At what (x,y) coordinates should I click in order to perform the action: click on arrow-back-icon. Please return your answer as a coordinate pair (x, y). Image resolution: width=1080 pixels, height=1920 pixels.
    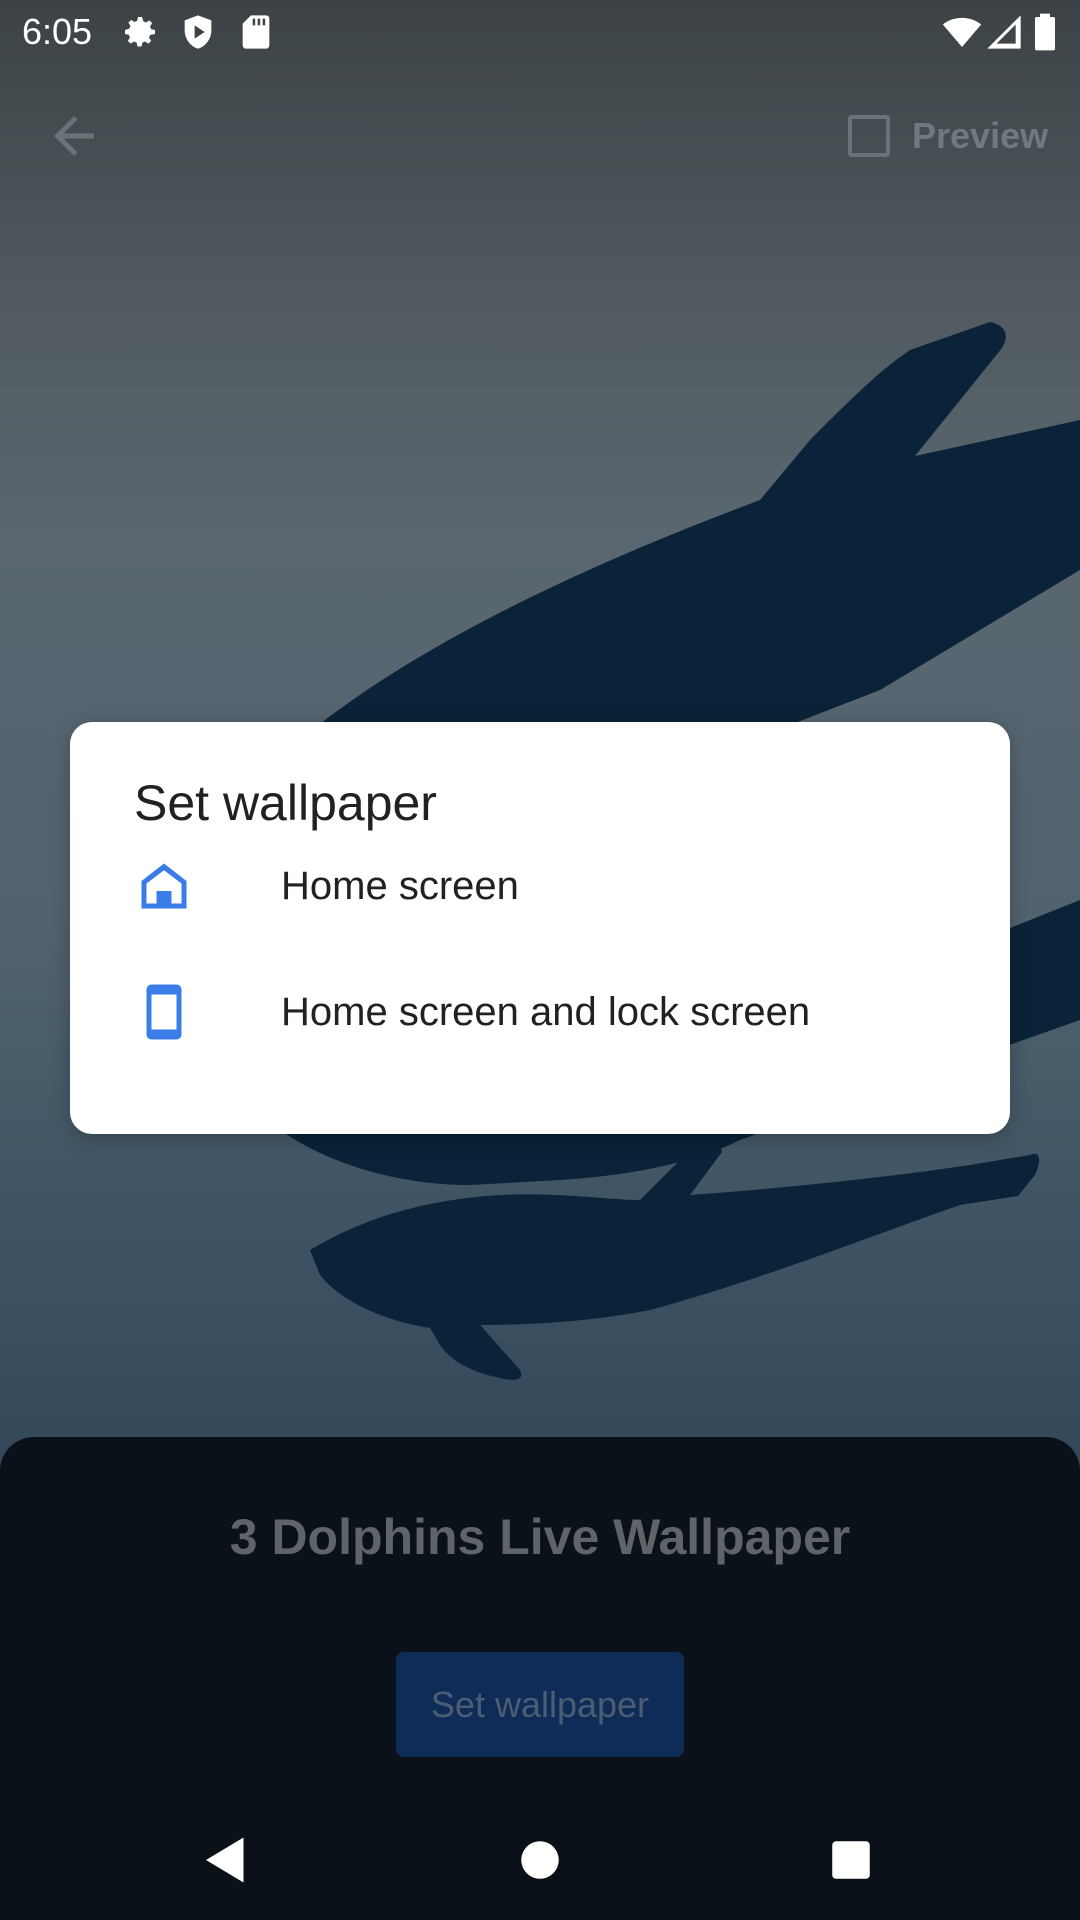
    Looking at the image, I should click on (74, 136).